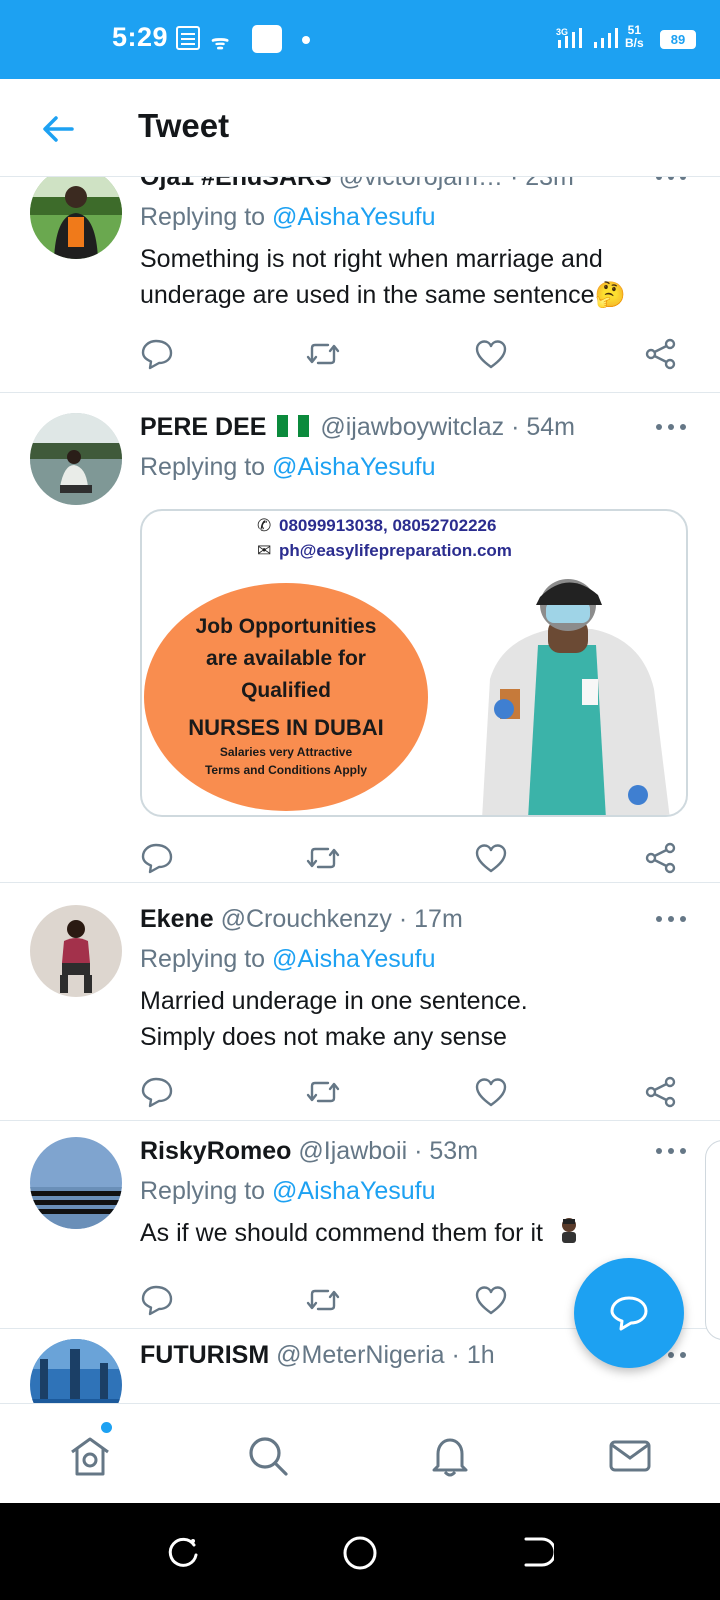 This screenshot has height=1600, width=720. I want to click on author-handle: @ijawboywitclaz, so click(412, 427).